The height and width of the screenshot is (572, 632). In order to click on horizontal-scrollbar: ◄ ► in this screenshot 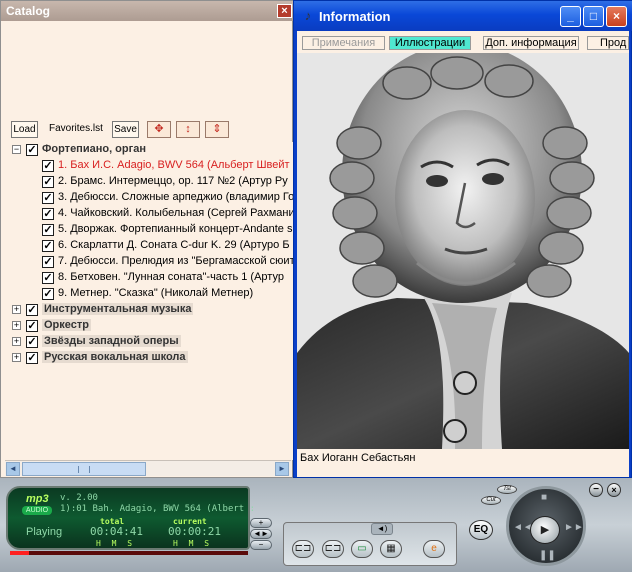, I will do `click(148, 468)`.